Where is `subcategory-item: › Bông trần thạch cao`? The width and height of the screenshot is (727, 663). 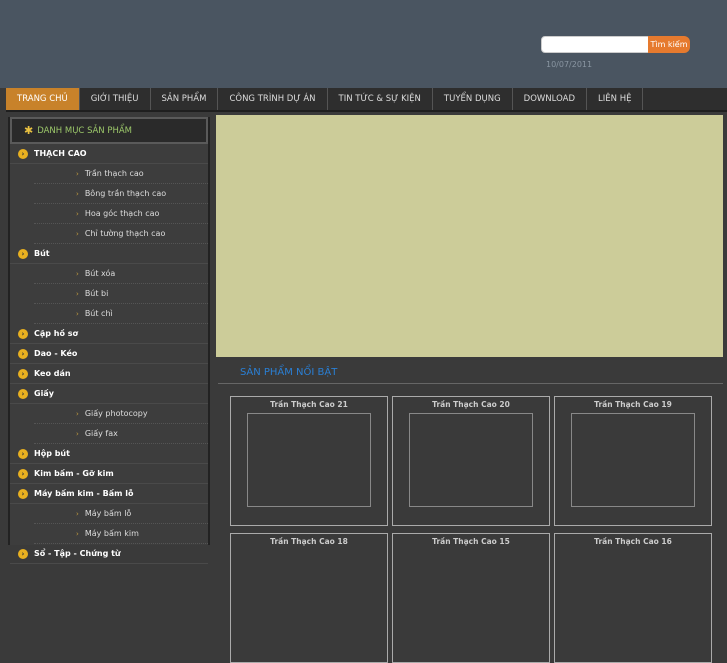
subcategory-item: › Bông trần thạch cao is located at coordinates (121, 194).